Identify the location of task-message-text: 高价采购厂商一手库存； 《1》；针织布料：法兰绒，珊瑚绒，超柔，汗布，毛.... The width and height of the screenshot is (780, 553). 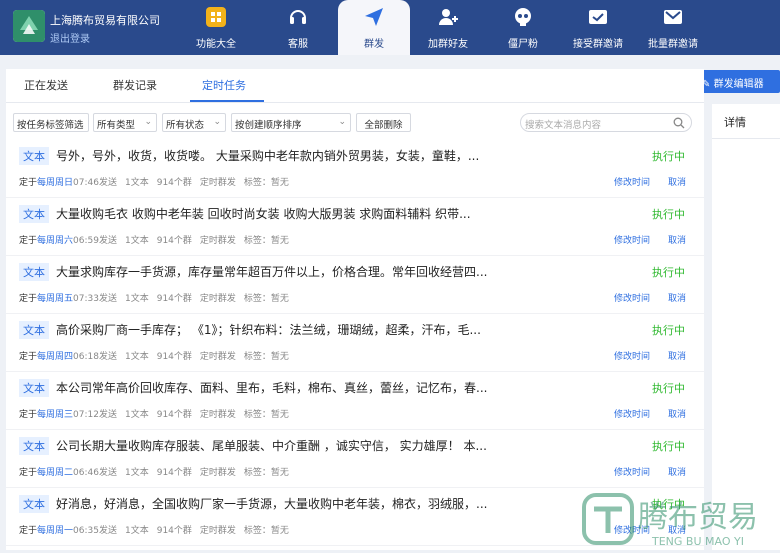
(268, 330).